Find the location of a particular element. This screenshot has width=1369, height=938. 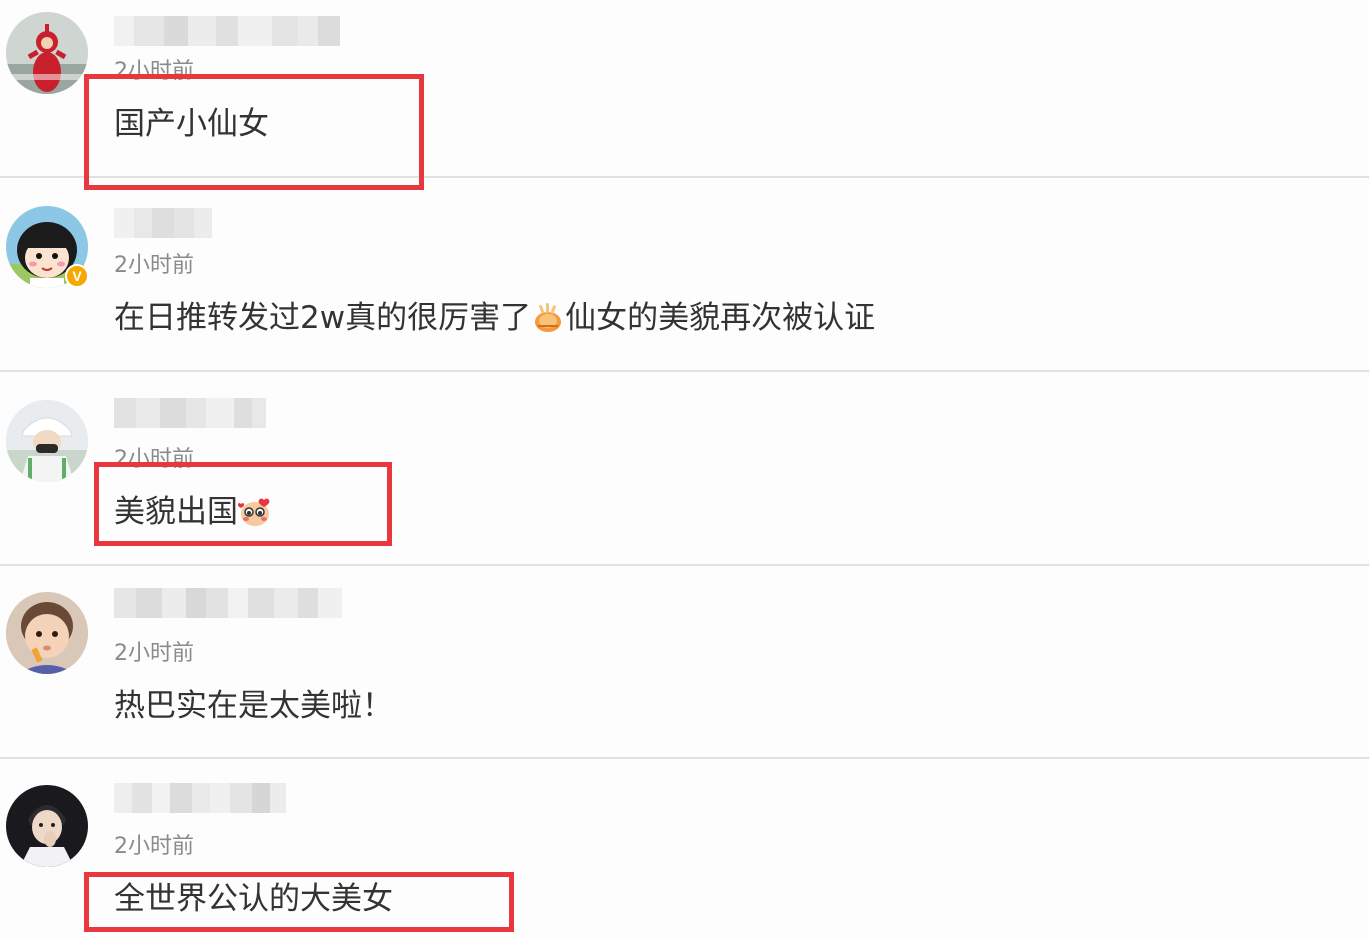

comment-text-content: 美貌出国 is located at coordinates (176, 512).